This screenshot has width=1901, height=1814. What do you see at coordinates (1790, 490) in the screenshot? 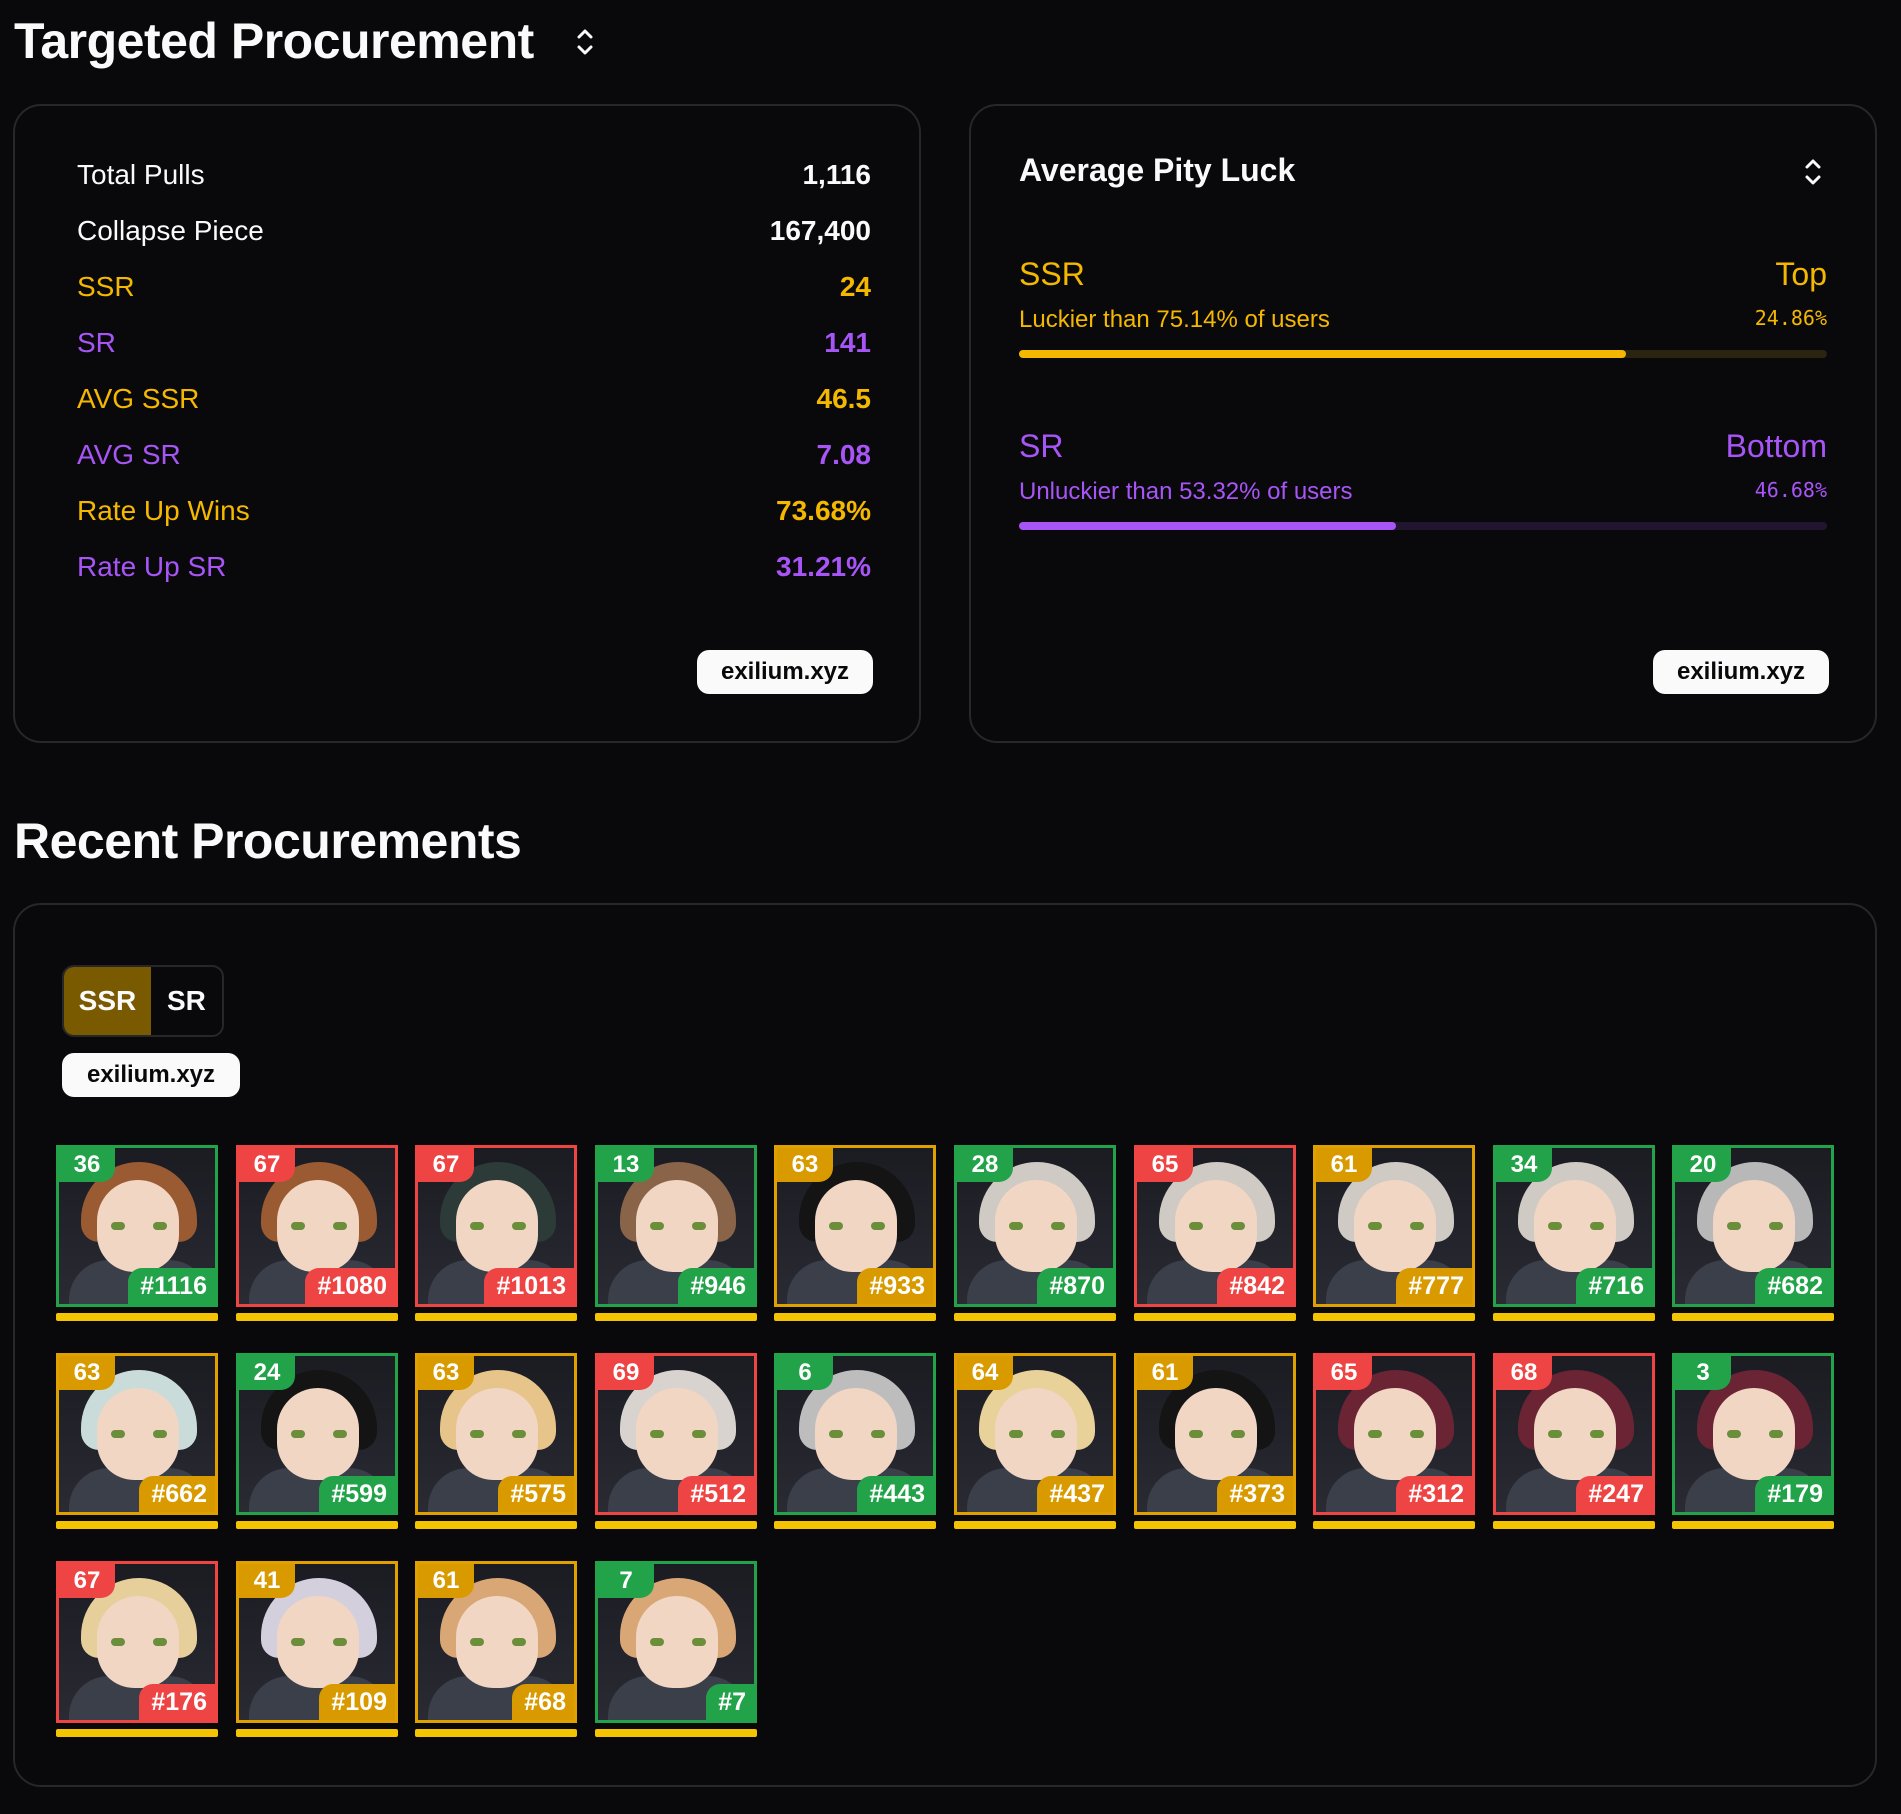
I see `sr-luck-pct: 46.68%` at bounding box center [1790, 490].